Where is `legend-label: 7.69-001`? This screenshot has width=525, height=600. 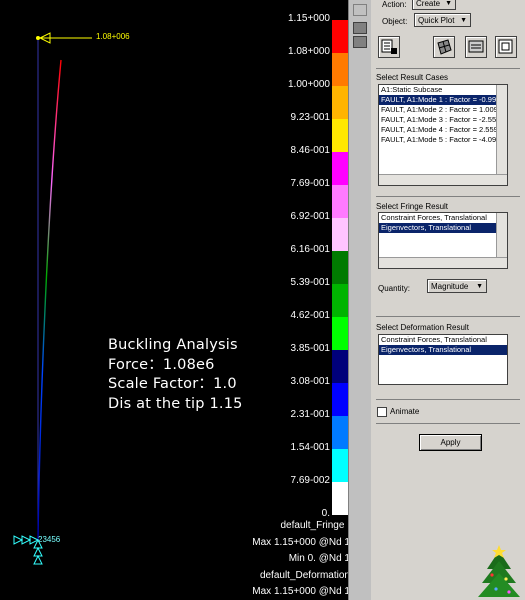 legend-label: 7.69-001 is located at coordinates (310, 183).